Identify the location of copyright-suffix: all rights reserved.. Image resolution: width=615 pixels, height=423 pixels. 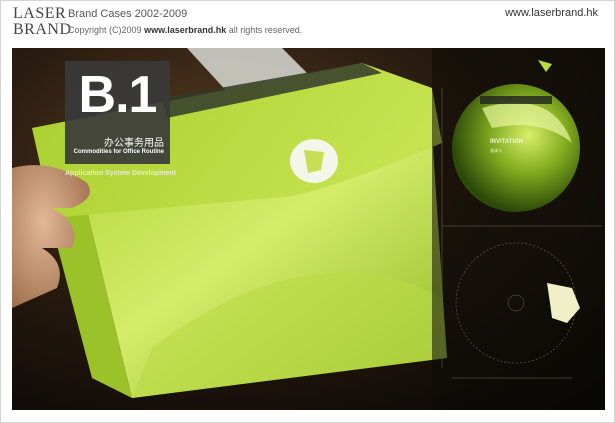
(265, 30).